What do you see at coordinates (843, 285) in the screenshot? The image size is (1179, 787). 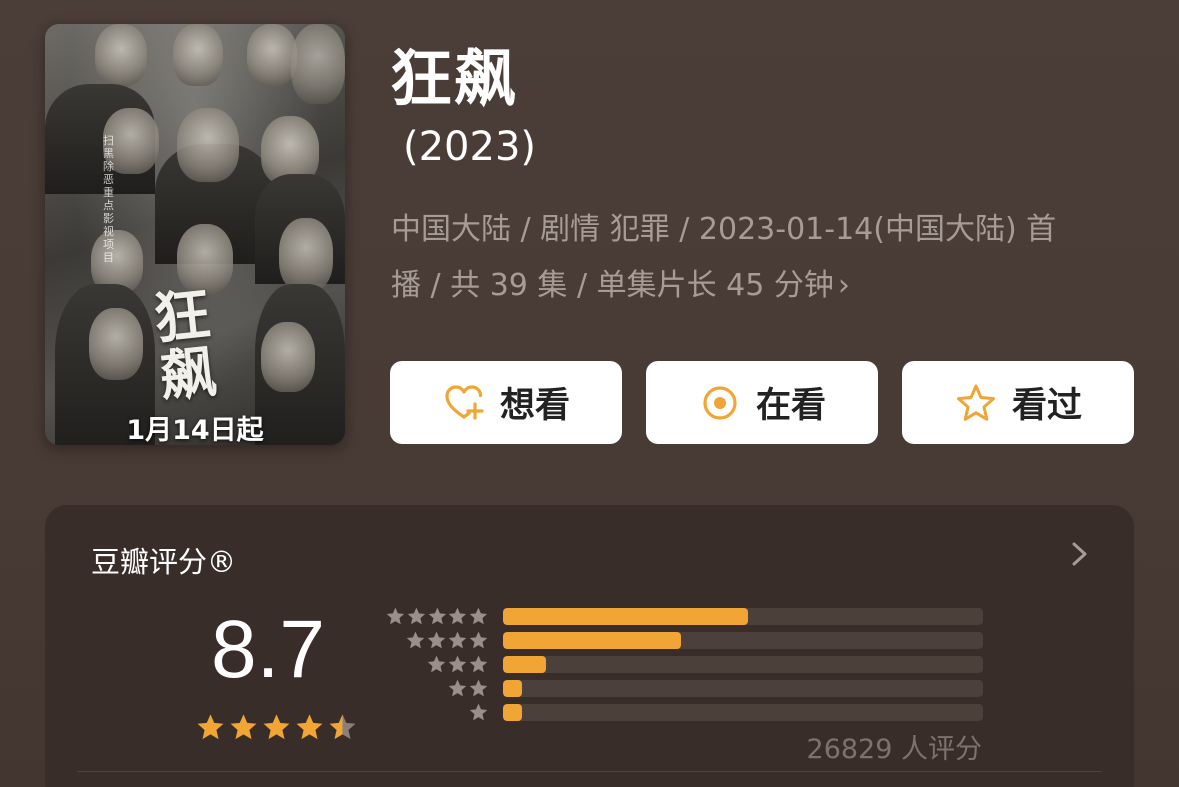 I see `chevron-right-icon: ›` at bounding box center [843, 285].